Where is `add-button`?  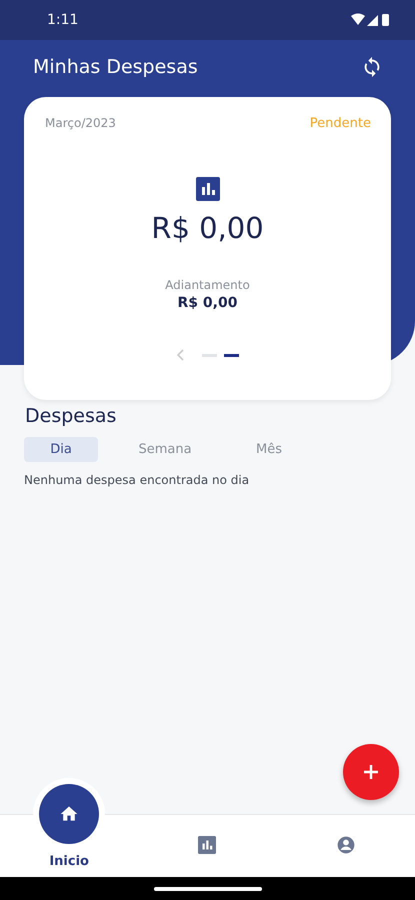 add-button is located at coordinates (371, 772).